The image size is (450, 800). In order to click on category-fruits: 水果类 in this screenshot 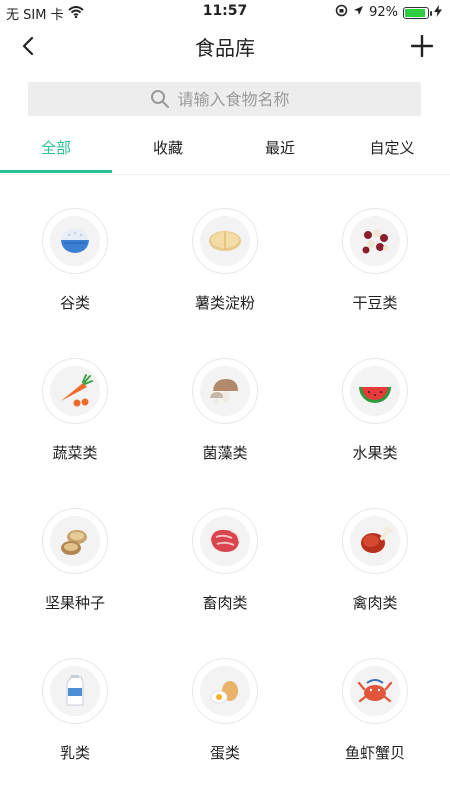, I will do `click(375, 400)`.